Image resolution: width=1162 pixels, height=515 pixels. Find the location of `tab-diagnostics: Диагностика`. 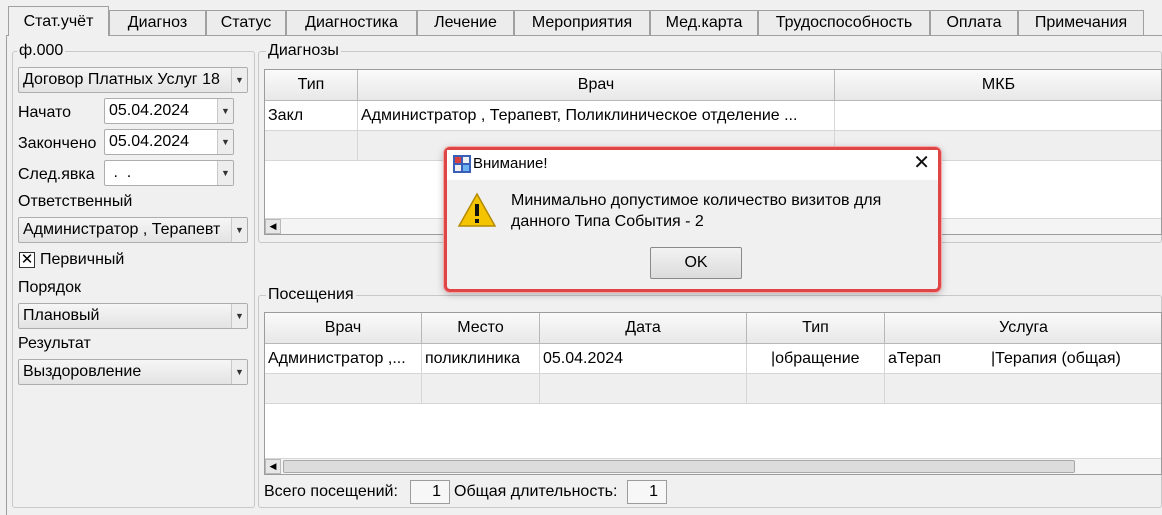

tab-diagnostics: Диагностика is located at coordinates (351, 22).